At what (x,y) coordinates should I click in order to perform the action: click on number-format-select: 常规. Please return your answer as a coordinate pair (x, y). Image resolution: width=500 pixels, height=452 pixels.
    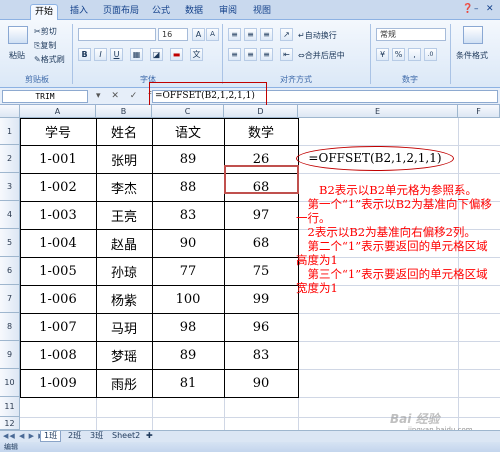
    Looking at the image, I should click on (411, 34).